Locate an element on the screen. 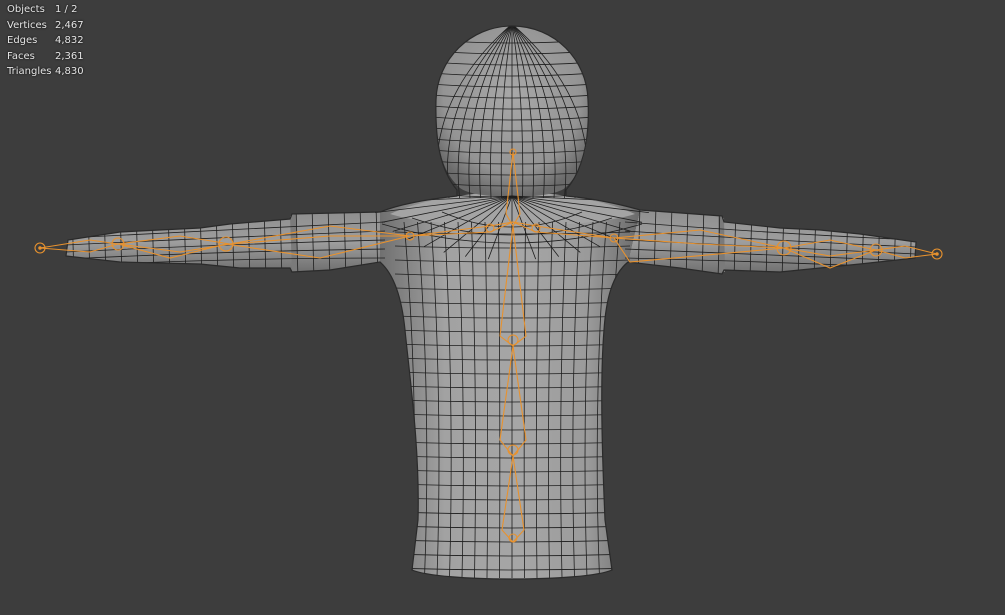 This screenshot has width=1005, height=615. stat-triangles: Triangles 4,830 is located at coordinates (45, 72).